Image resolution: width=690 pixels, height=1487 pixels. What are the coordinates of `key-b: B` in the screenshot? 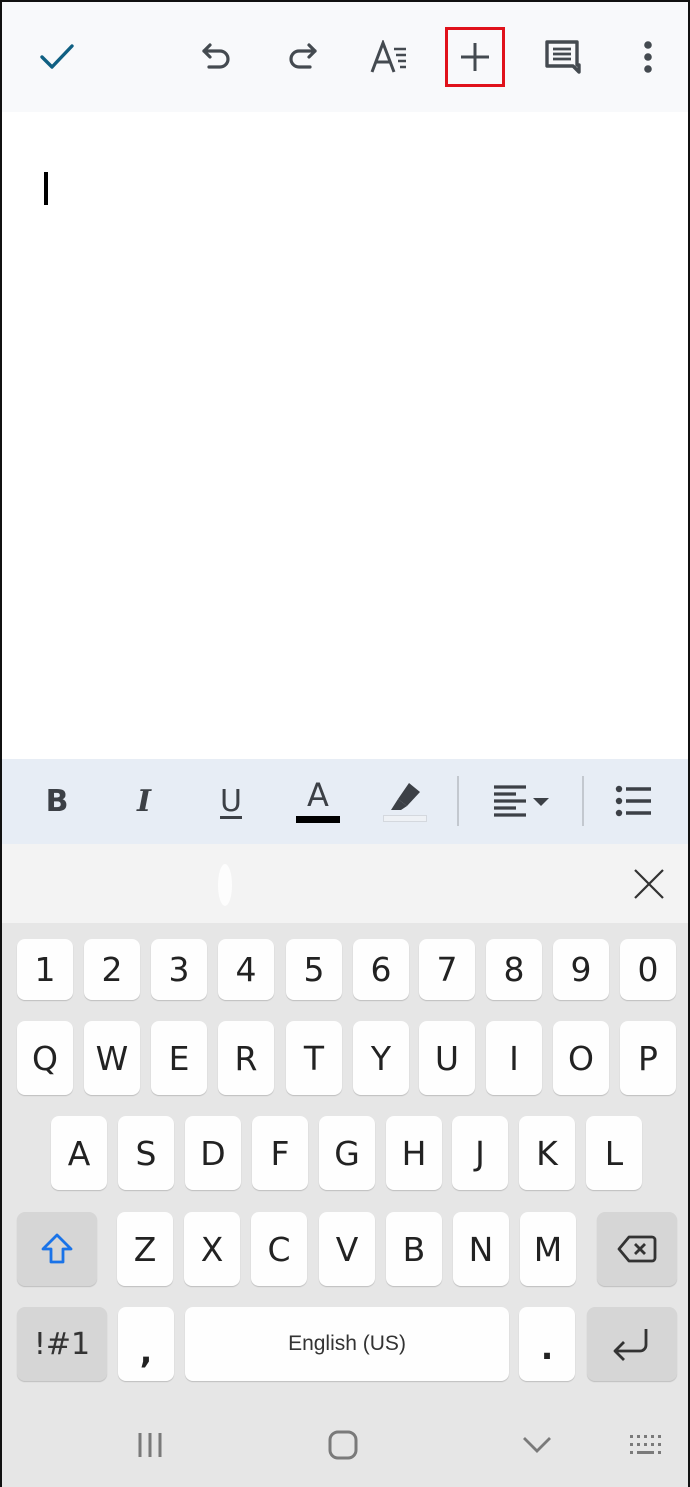 It's located at (414, 1249).